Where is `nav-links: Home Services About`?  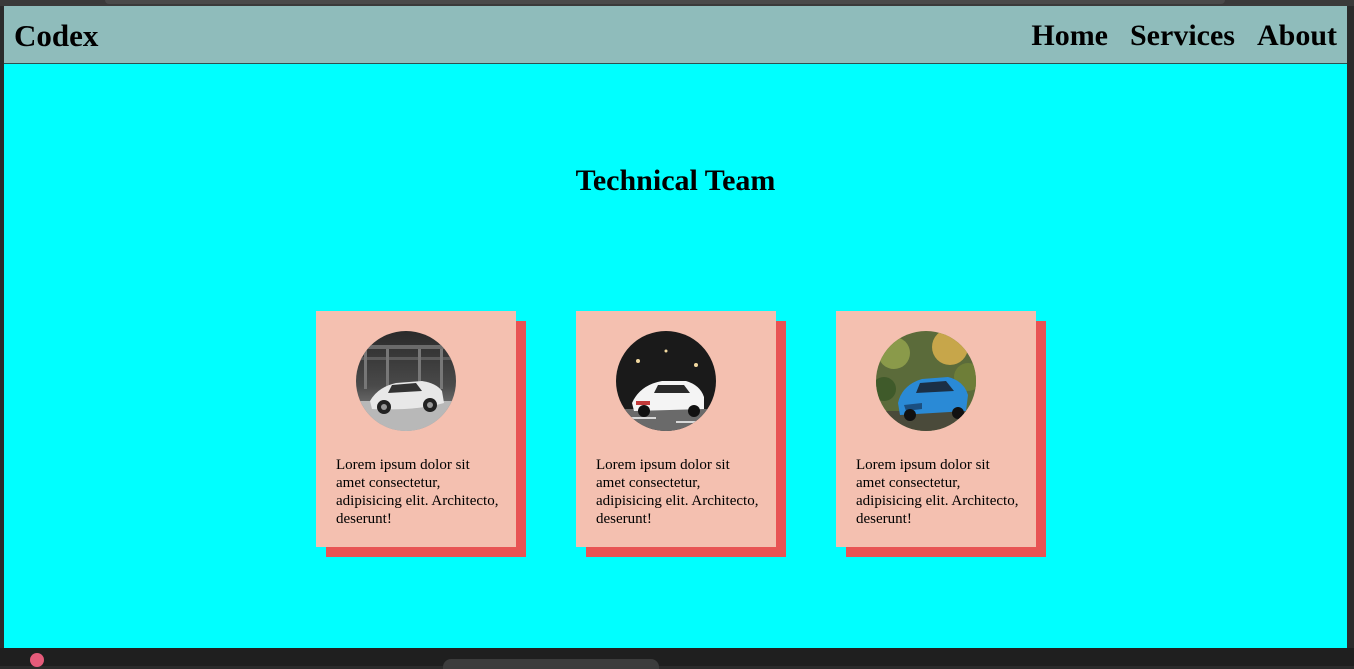 nav-links: Home Services About is located at coordinates (1173, 36).